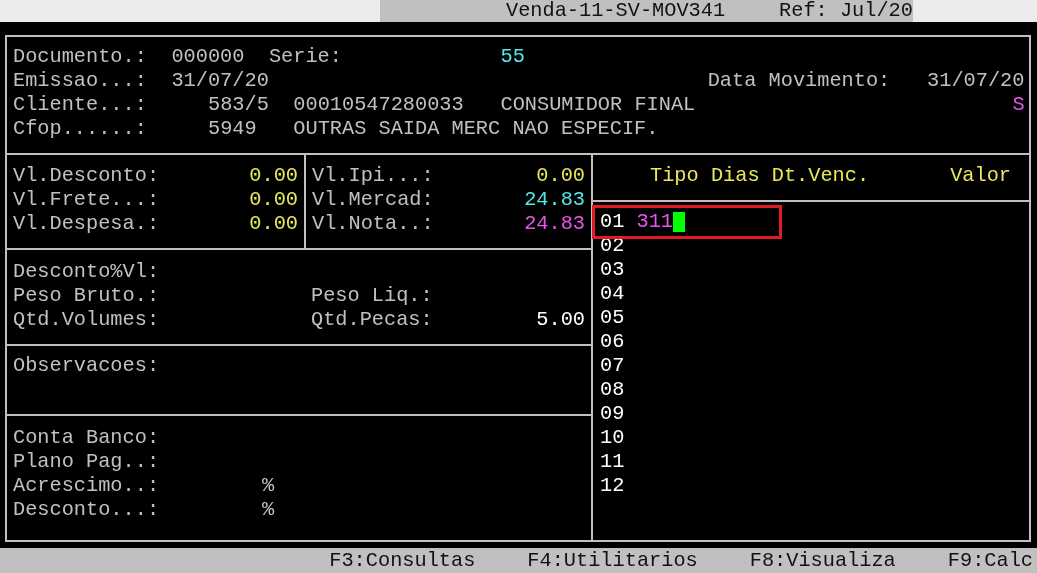 The height and width of the screenshot is (573, 1037). I want to click on installment-row: 01 311, so click(687, 222).